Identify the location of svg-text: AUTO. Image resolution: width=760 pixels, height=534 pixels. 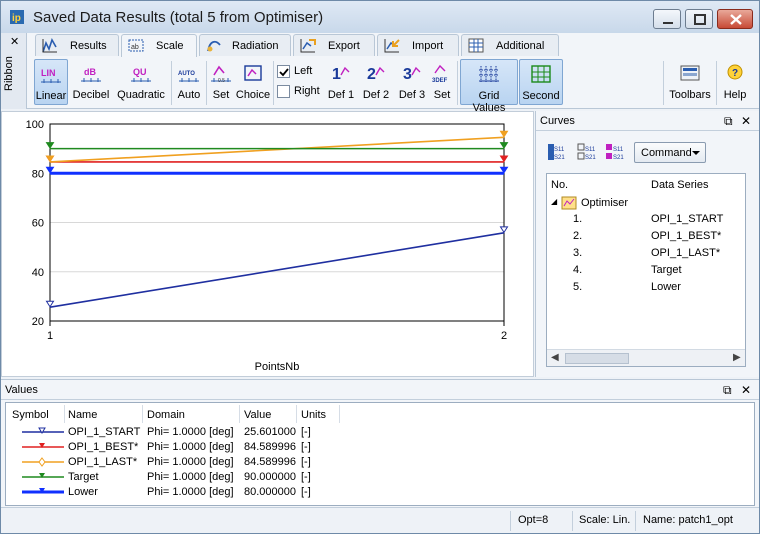
(186, 74).